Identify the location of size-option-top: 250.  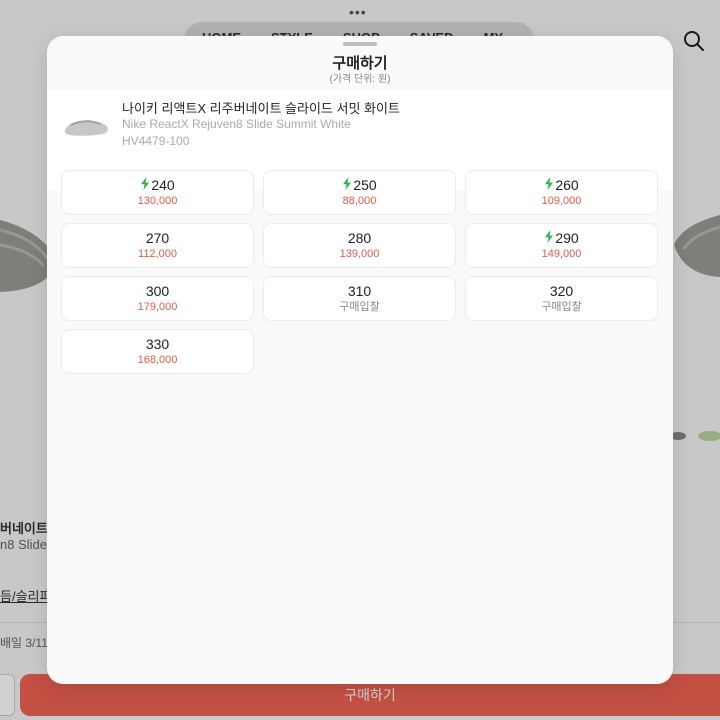
(359, 185).